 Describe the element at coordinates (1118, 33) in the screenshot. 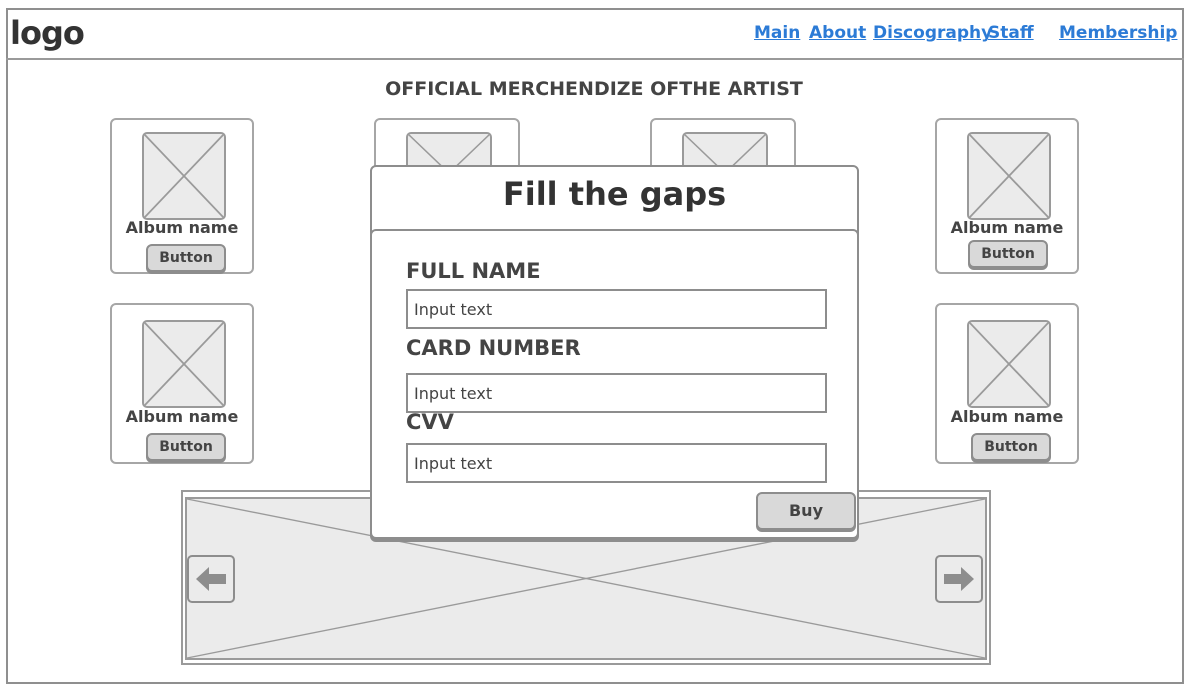

I see `nav-link-membership: Membership` at that location.